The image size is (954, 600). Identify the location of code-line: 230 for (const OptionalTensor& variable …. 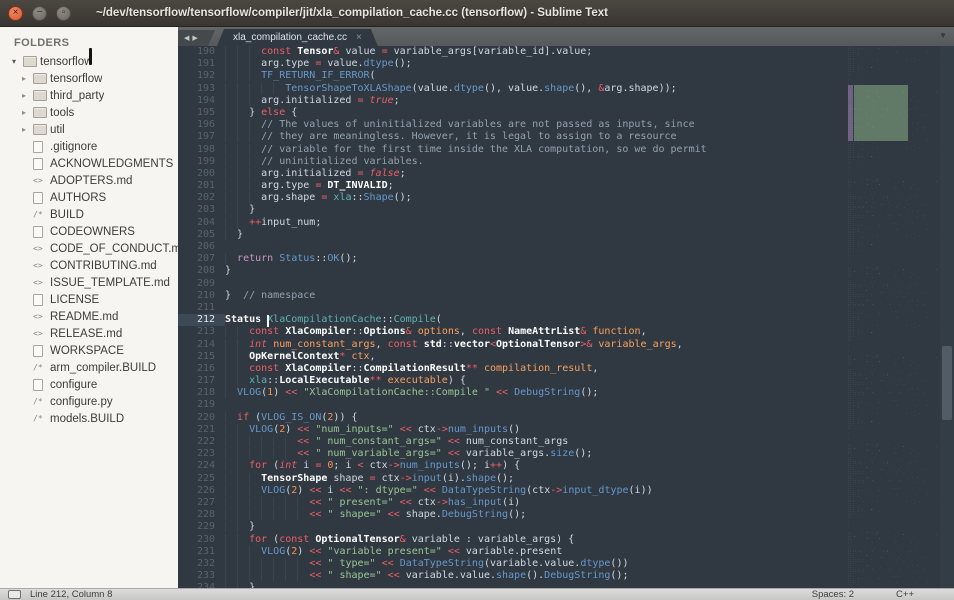
(513, 540).